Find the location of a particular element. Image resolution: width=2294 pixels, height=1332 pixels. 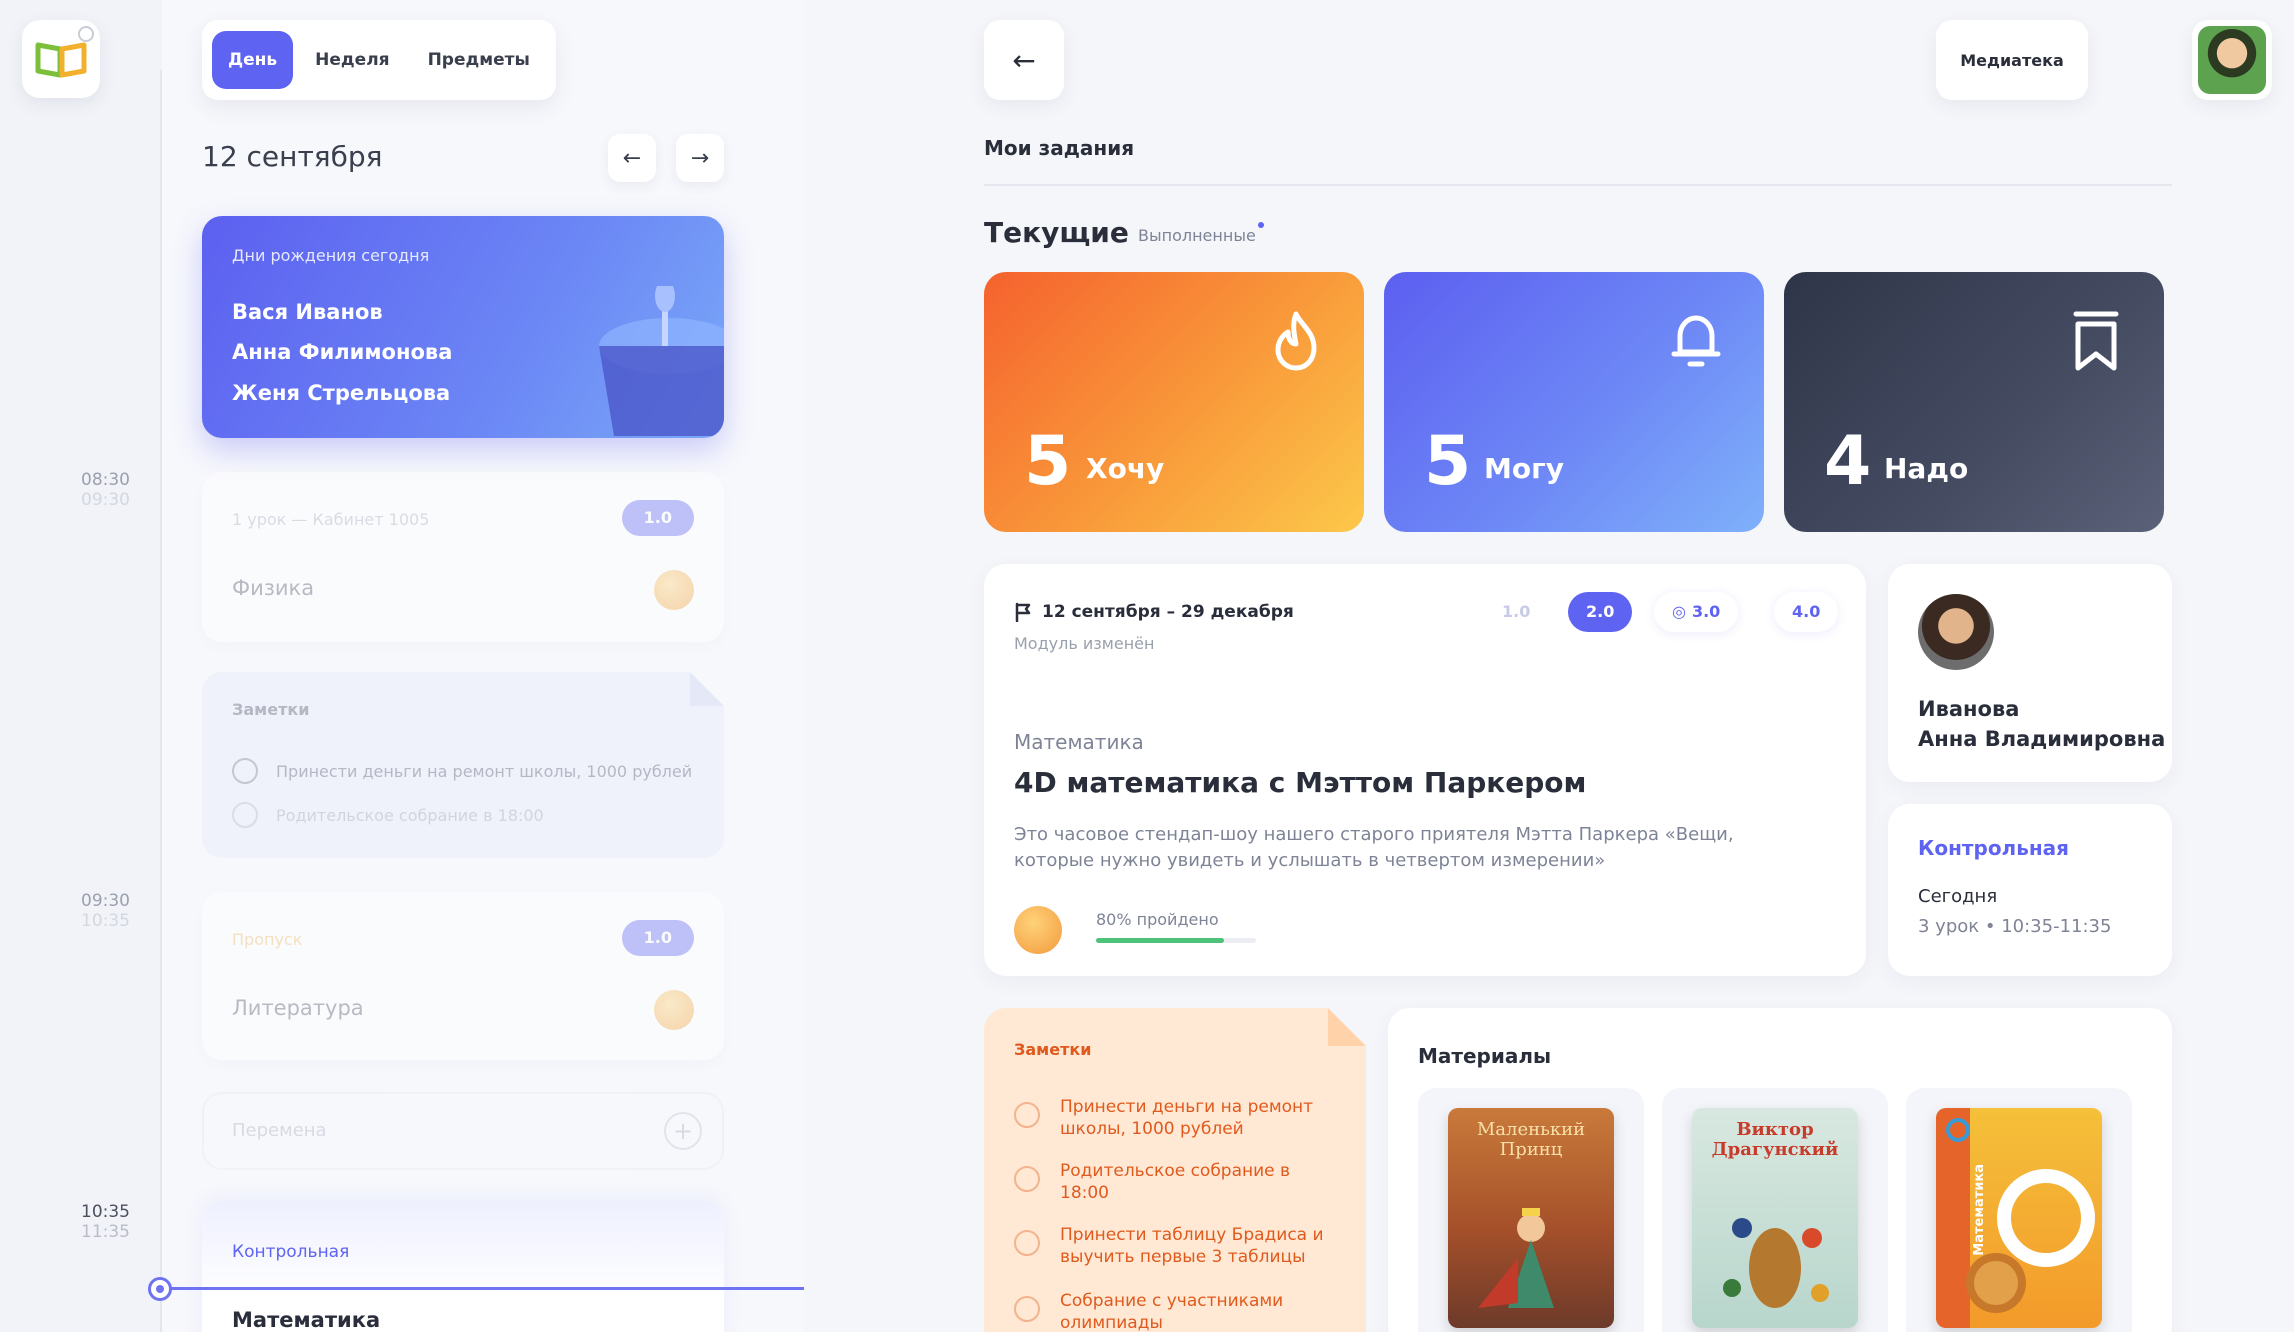

next-day-button: → is located at coordinates (700, 158).